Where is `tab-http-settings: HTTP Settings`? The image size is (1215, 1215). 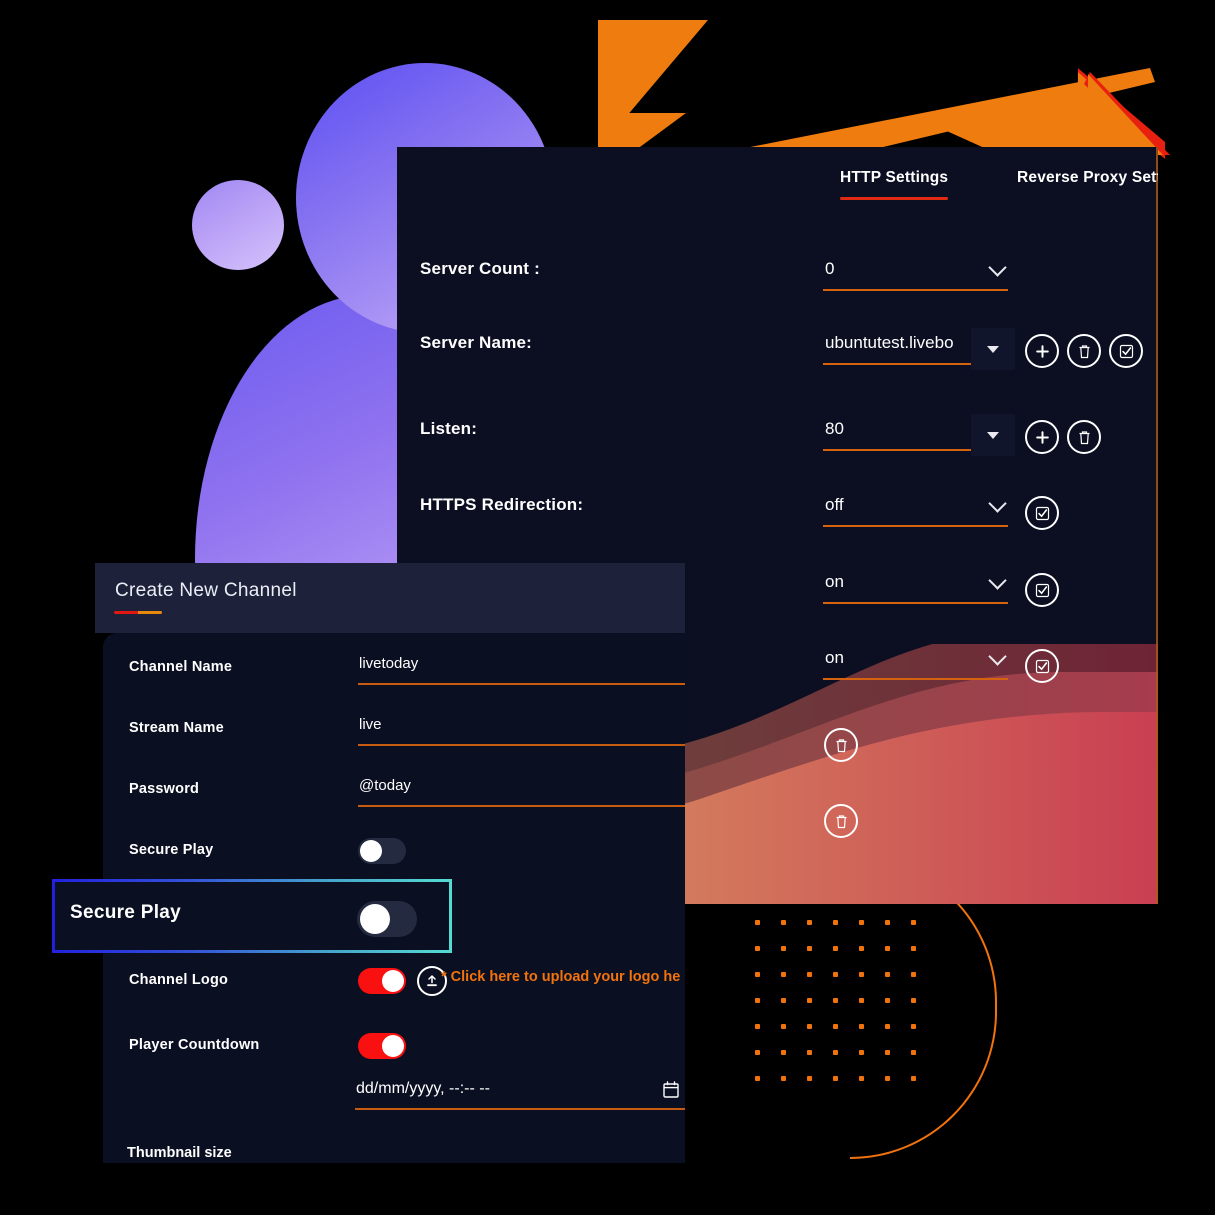 tab-http-settings: HTTP Settings is located at coordinates (894, 184).